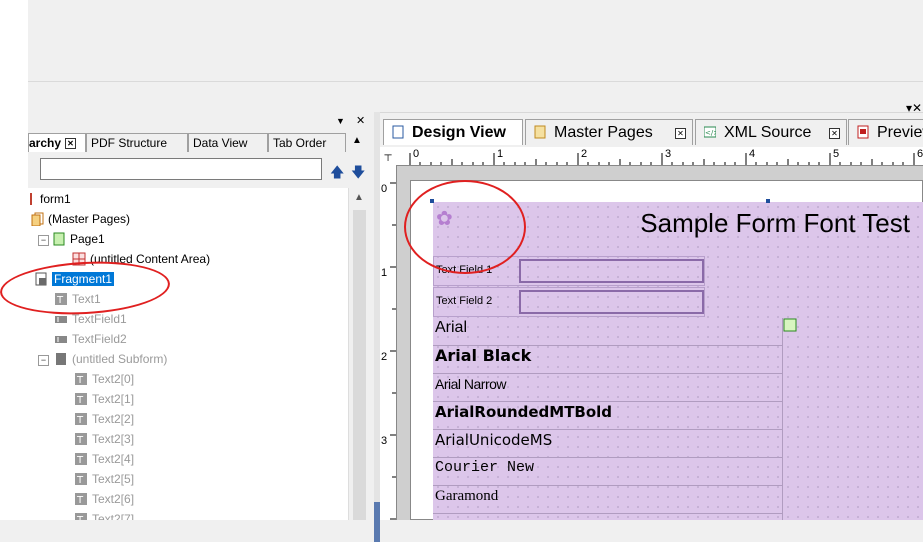  What do you see at coordinates (104, 379) in the screenshot?
I see `tree-item-text2-0: T Text2[0]` at bounding box center [104, 379].